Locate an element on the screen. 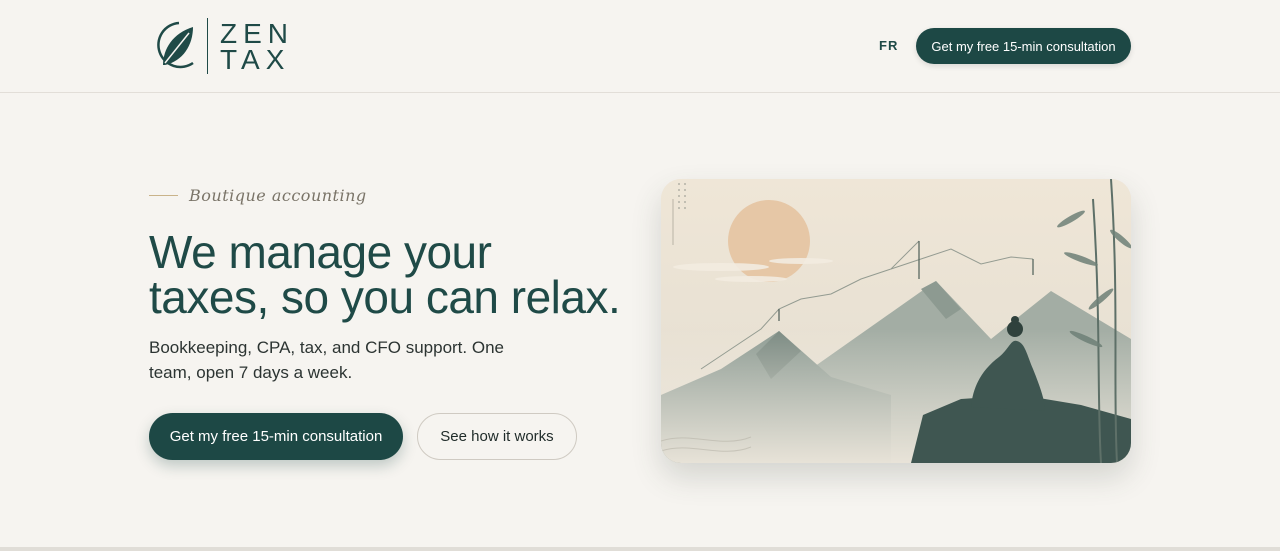 This screenshot has height=551, width=1280. section-divider is located at coordinates (640, 549).